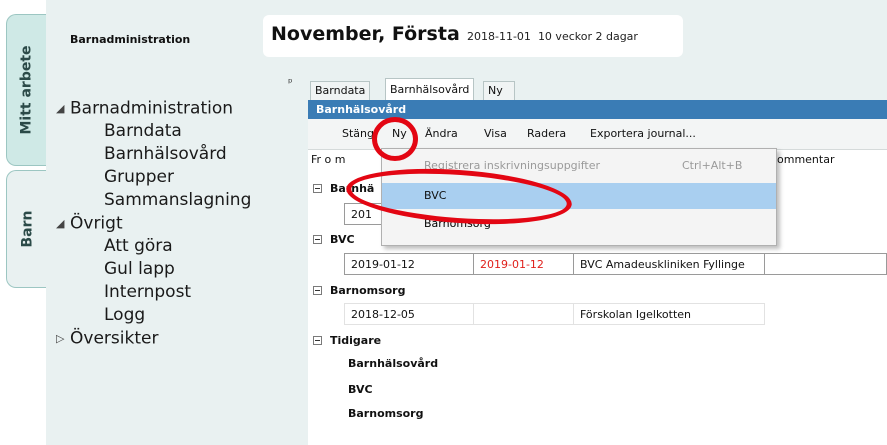 The image size is (887, 445). What do you see at coordinates (63, 338) in the screenshot?
I see `collapsed-arrow-icon: ▷` at bounding box center [63, 338].